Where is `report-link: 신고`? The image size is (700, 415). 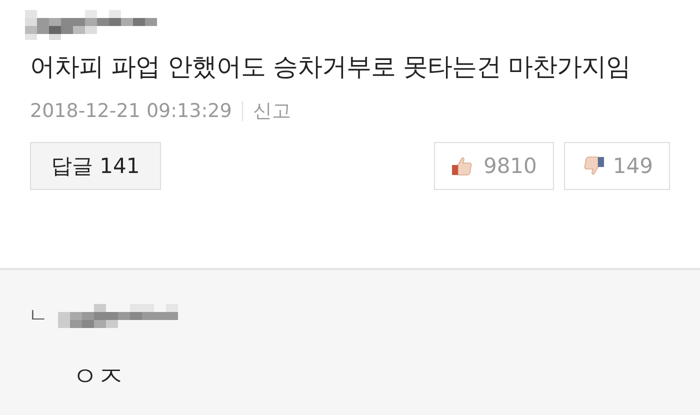 report-link: 신고 is located at coordinates (271, 111).